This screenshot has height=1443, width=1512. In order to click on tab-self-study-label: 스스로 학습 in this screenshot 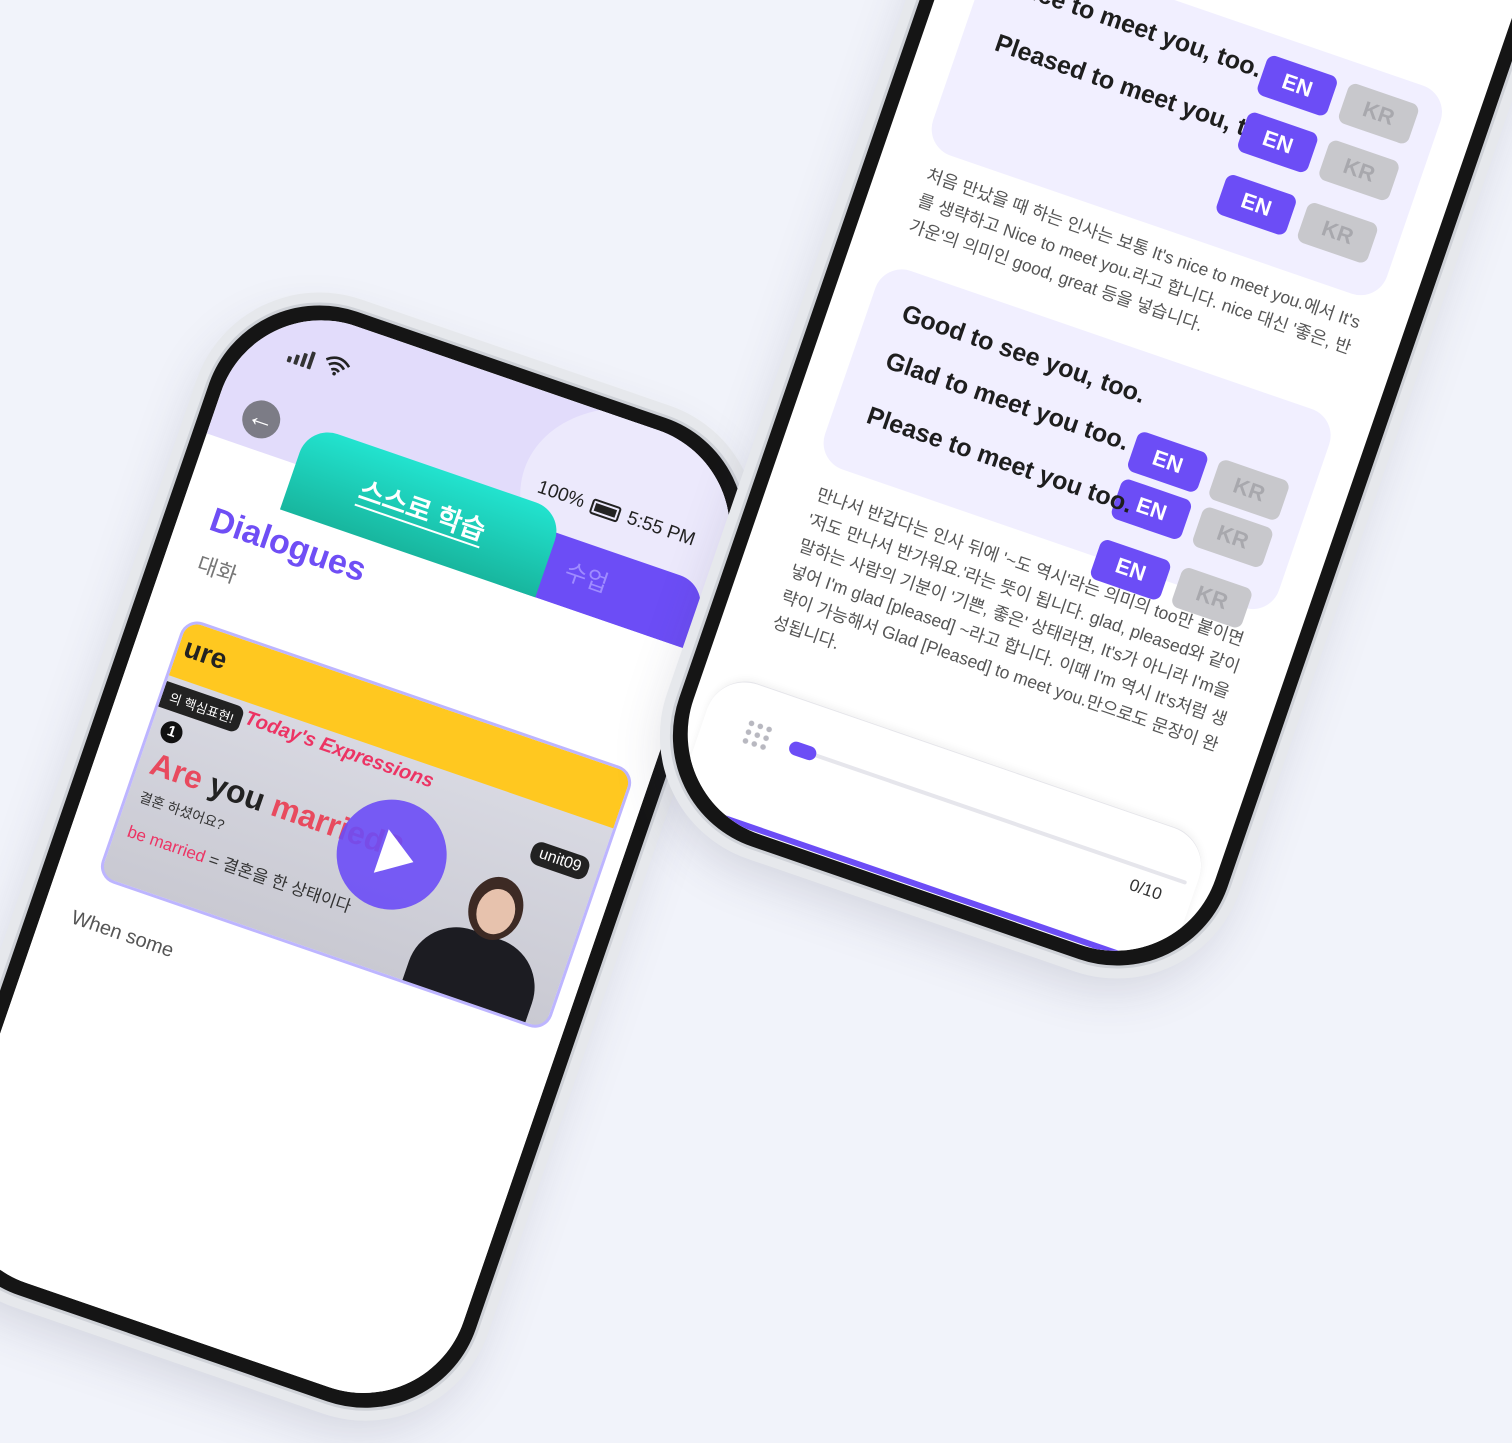, I will do `click(422, 511)`.